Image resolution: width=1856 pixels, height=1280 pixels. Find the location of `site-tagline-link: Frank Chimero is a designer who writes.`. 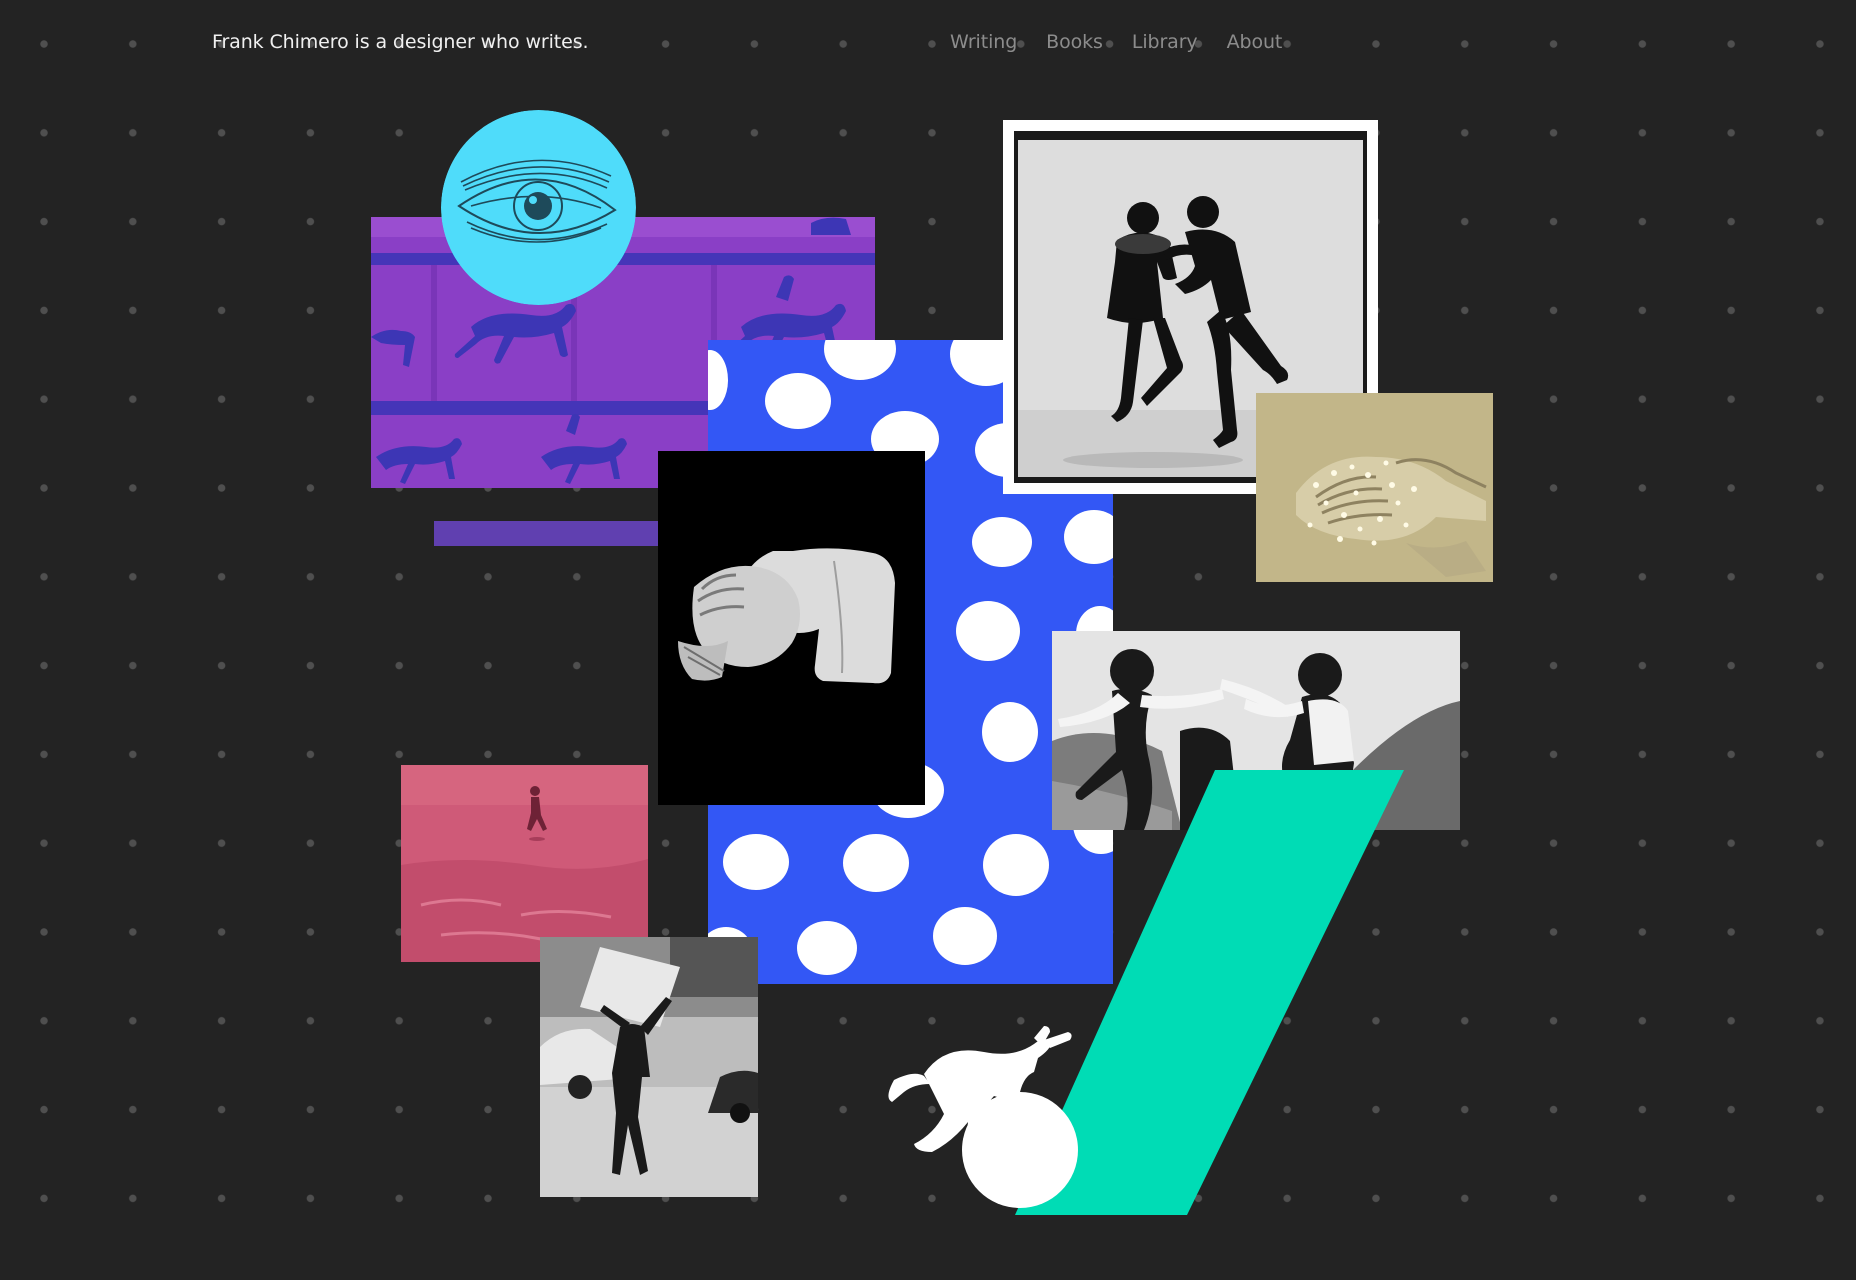

site-tagline-link: Frank Chimero is a designer who writes. is located at coordinates (400, 42).